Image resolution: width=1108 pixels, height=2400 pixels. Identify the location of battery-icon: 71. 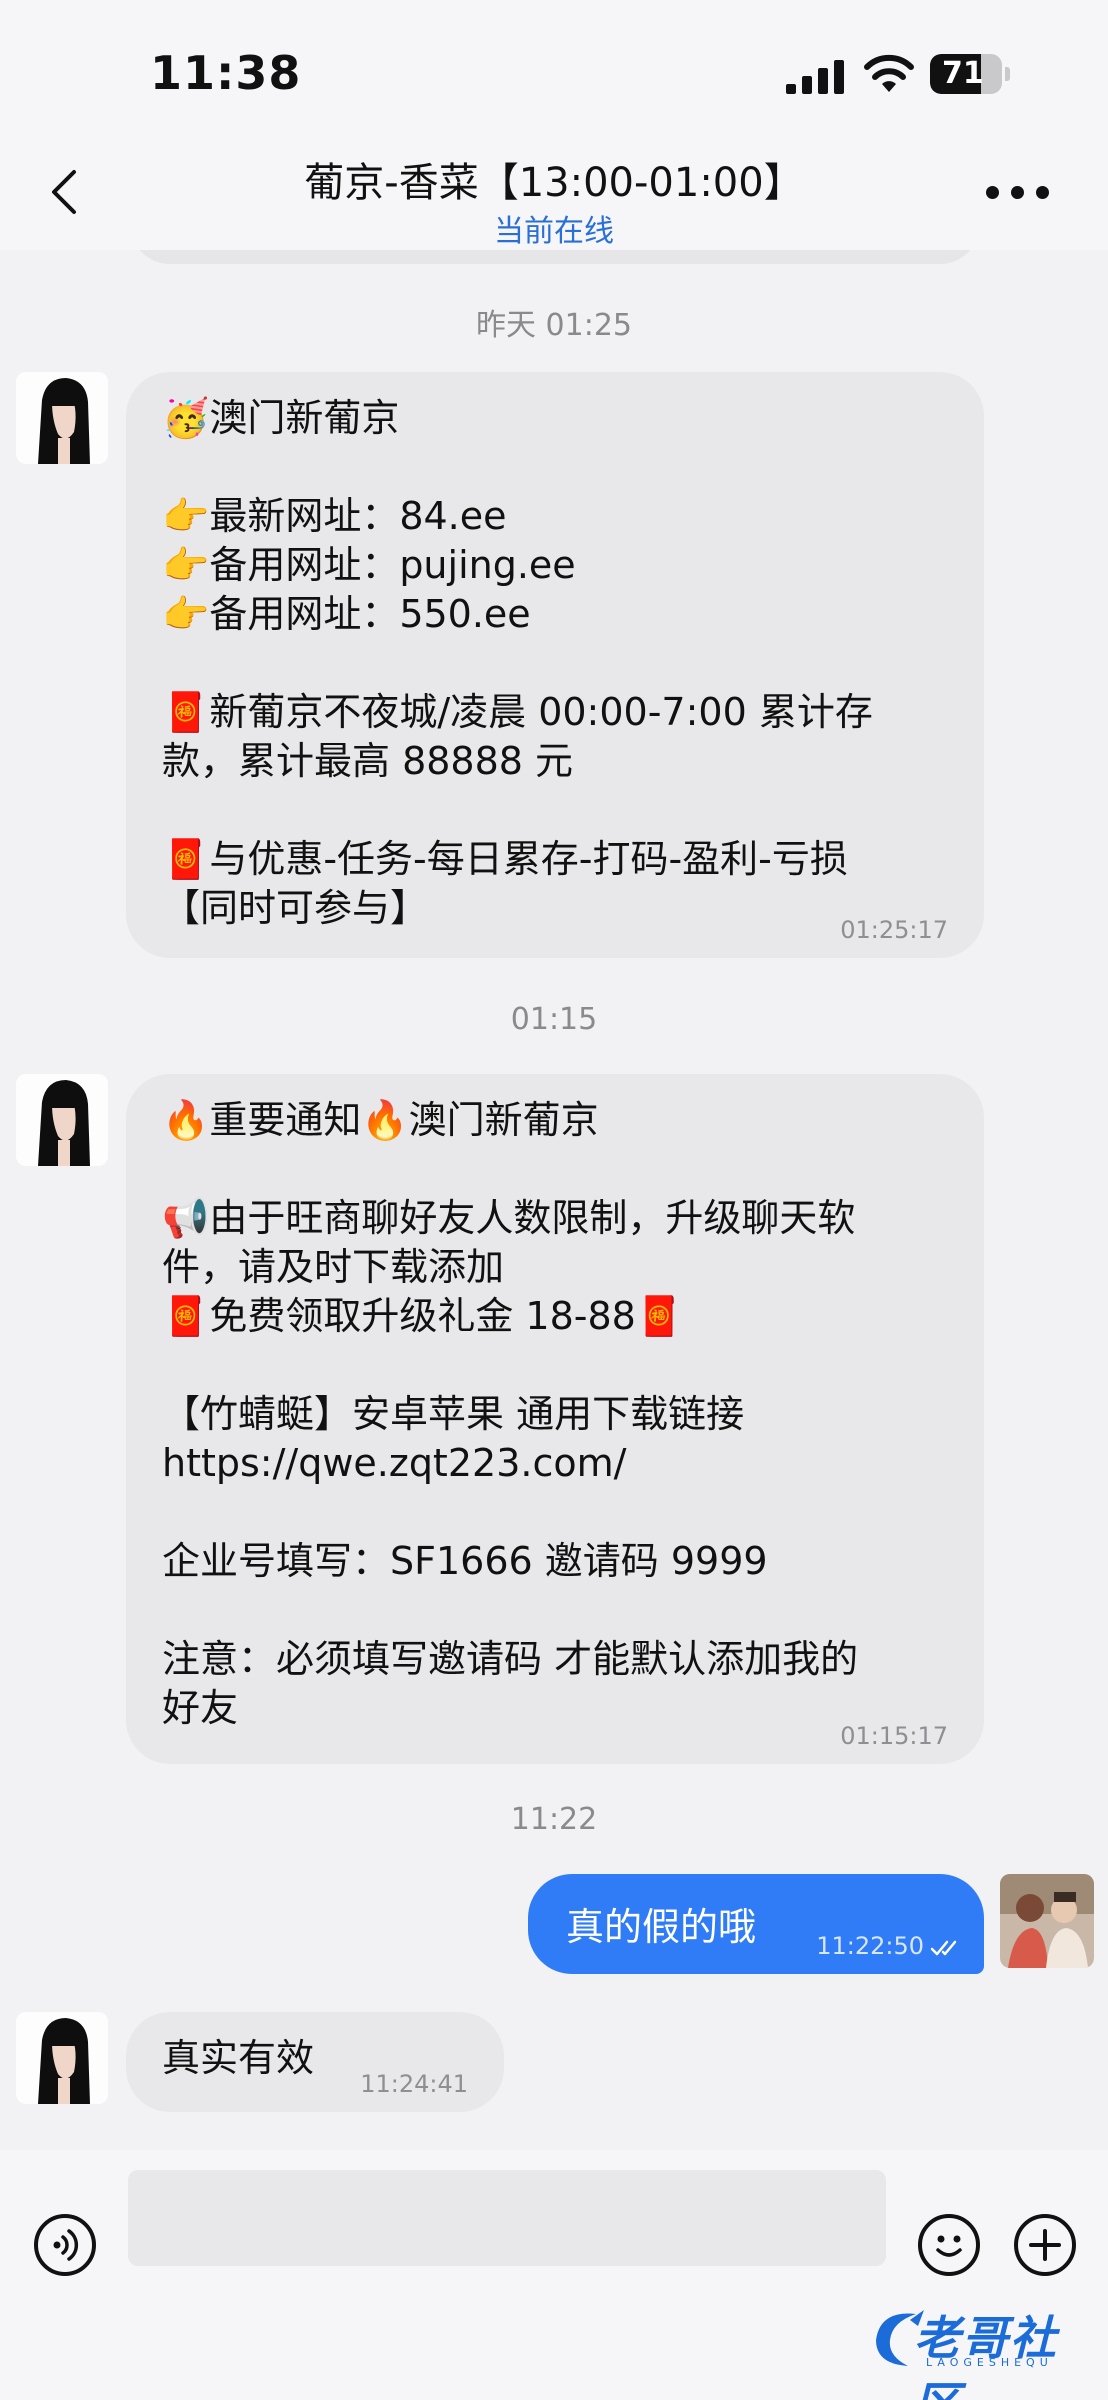
(970, 74).